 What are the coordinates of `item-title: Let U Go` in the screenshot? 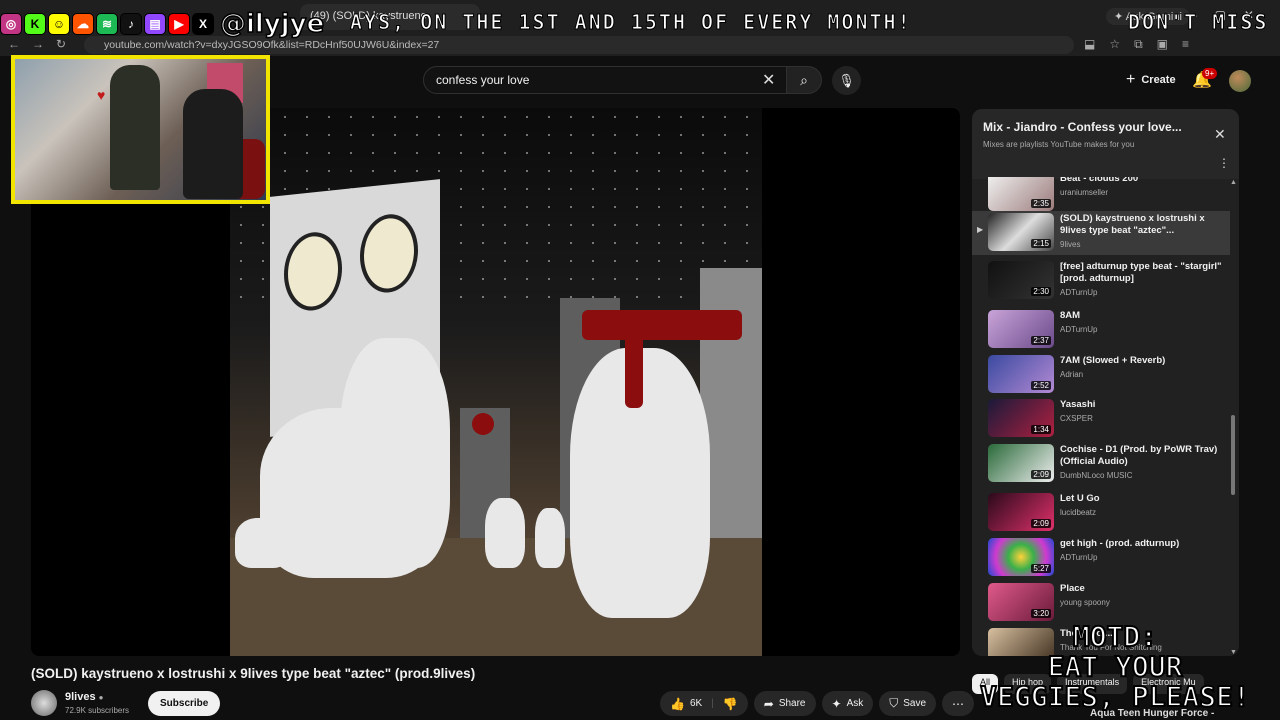 It's located at (1142, 499).